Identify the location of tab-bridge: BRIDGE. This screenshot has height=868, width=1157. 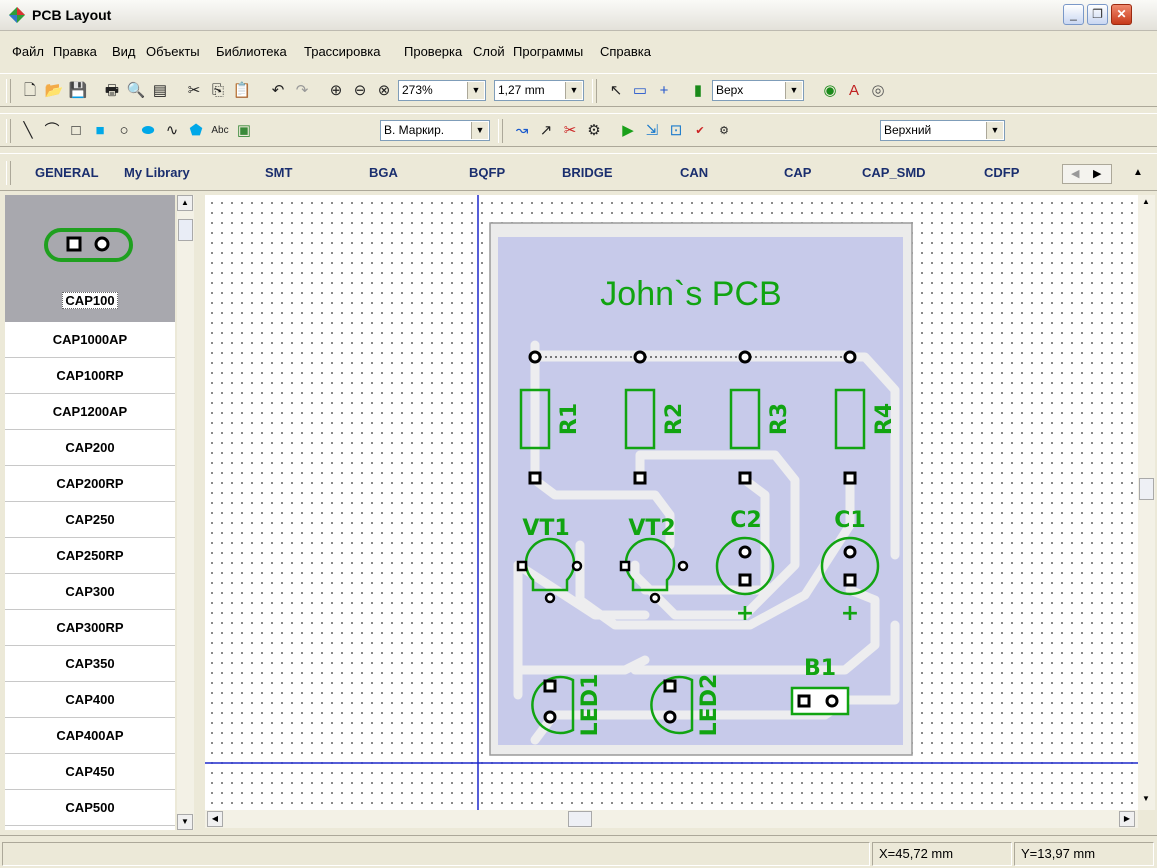
(587, 172).